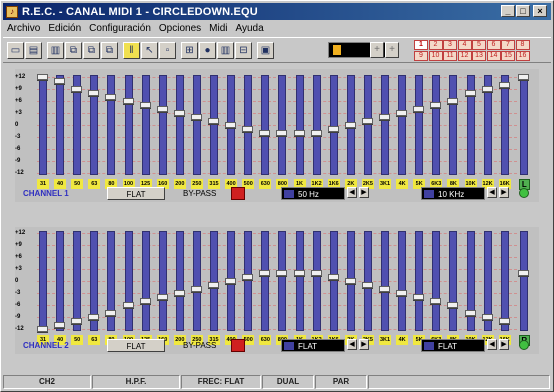 The image size is (554, 392). What do you see at coordinates (189, 50) in the screenshot?
I see `grid-button: ⊞` at bounding box center [189, 50].